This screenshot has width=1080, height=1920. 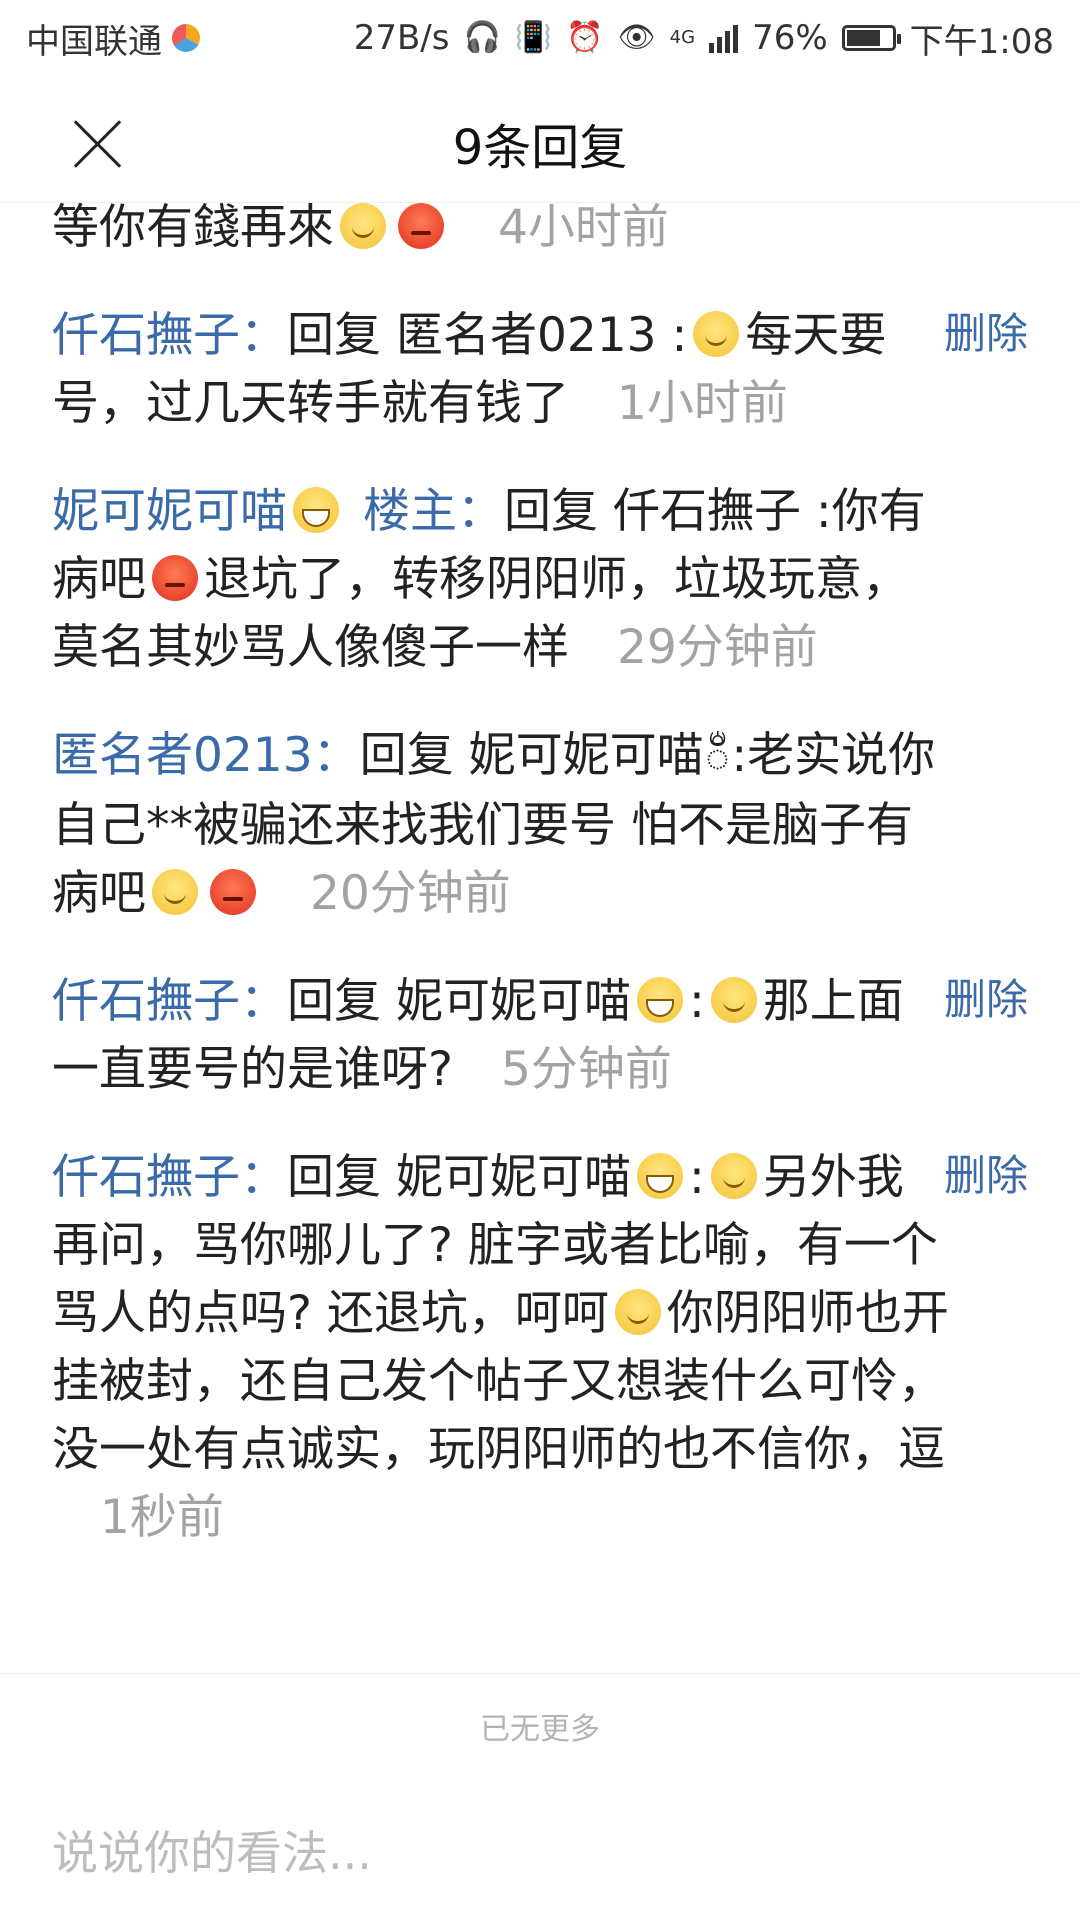 I want to click on status-bar-right: 27B/s 🎧 📳 ⏰ 👁 4G 76% 下午1:08, so click(x=717, y=38).